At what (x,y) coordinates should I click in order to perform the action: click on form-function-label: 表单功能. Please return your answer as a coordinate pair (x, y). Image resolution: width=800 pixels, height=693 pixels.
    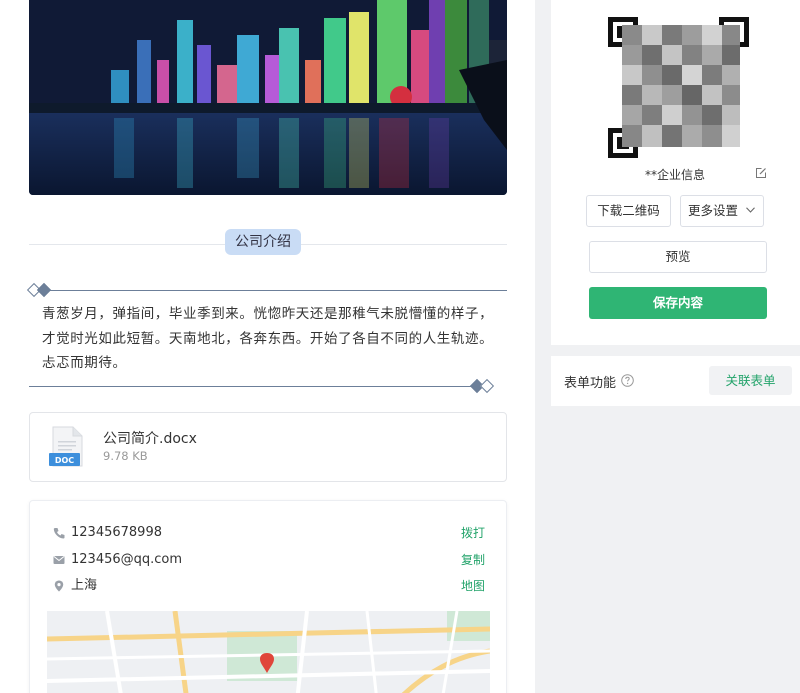
    Looking at the image, I should click on (590, 383).